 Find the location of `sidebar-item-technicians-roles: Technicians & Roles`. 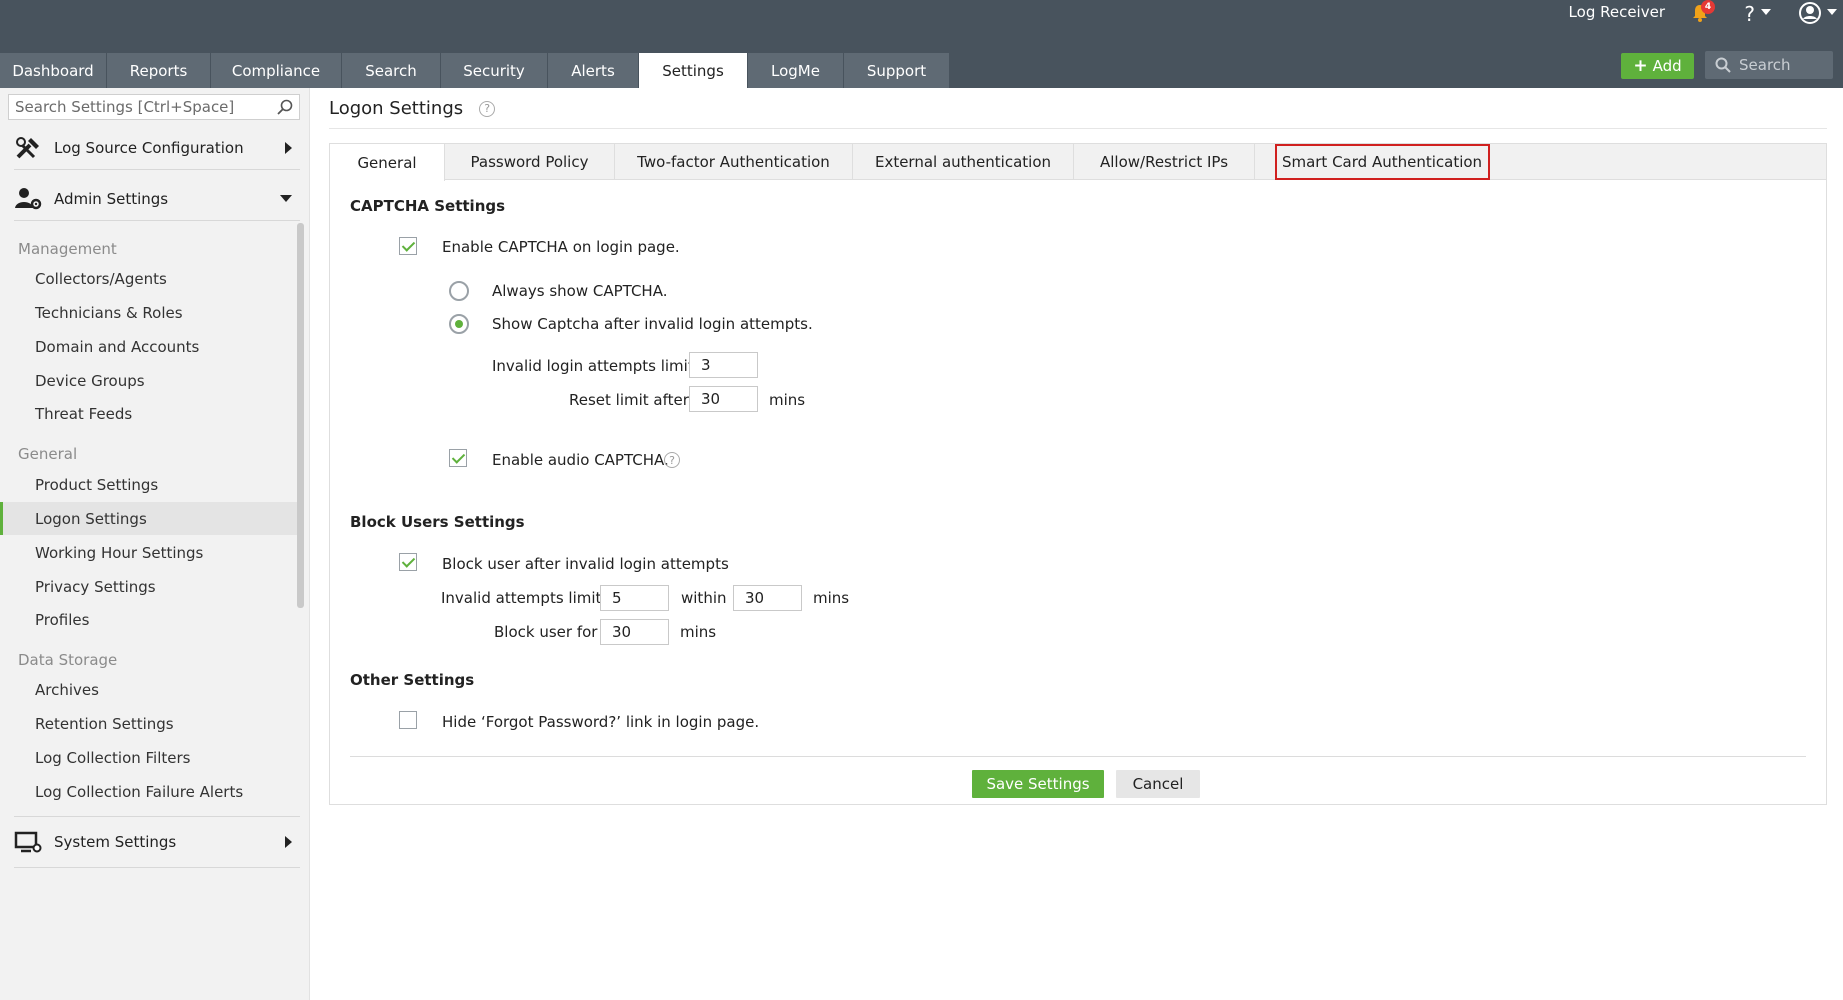

sidebar-item-technicians-roles: Technicians & Roles is located at coordinates (150, 312).